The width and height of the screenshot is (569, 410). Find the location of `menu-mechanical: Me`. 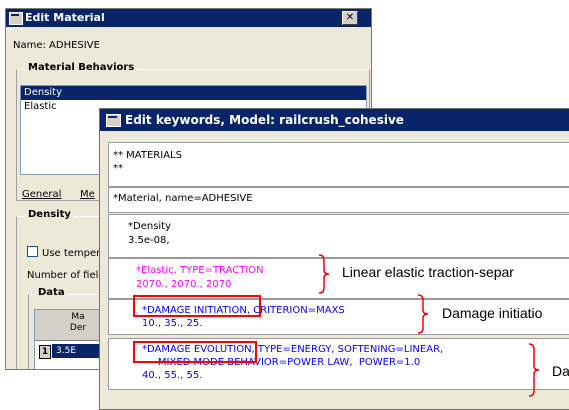

menu-mechanical: Me is located at coordinates (87, 195).